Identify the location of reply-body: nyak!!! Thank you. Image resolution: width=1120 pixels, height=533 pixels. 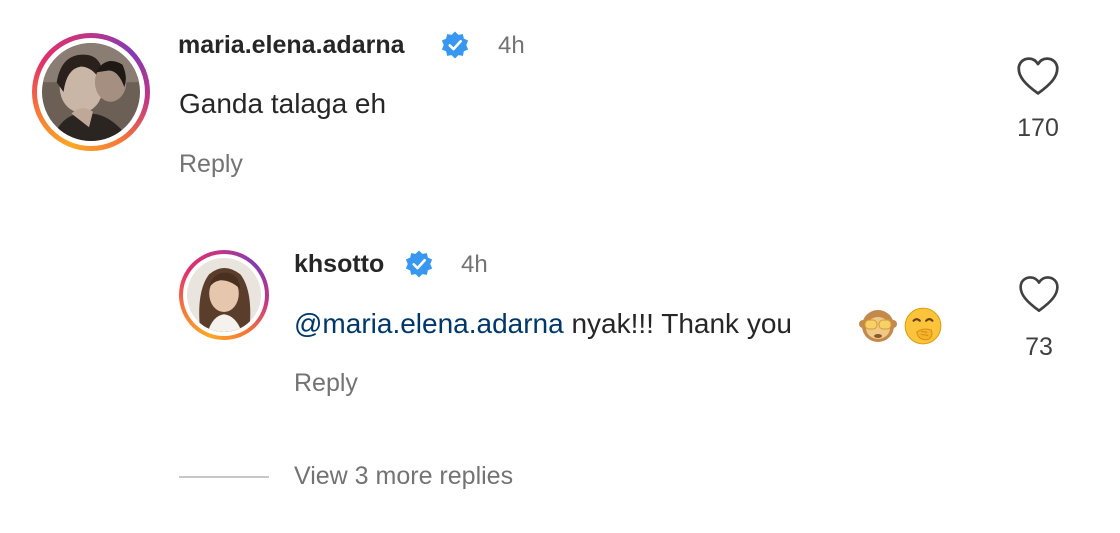
(677, 323).